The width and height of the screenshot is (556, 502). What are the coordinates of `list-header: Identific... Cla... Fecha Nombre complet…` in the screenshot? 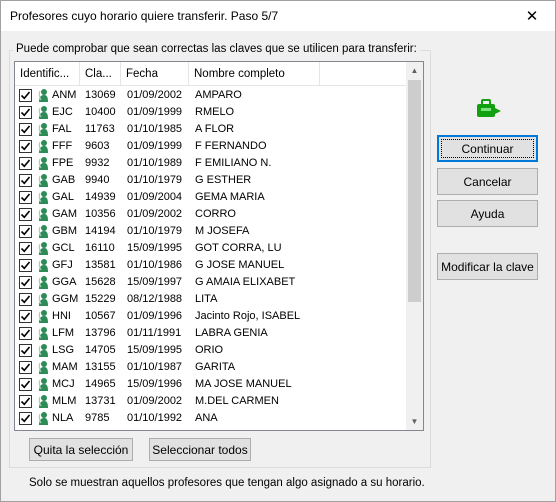 It's located at (211, 74).